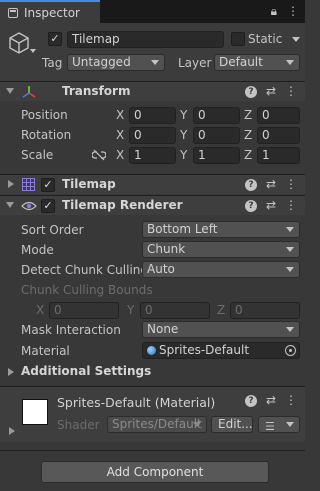  Describe the element at coordinates (35, 412) in the screenshot. I see `material-preview-swatch` at that location.